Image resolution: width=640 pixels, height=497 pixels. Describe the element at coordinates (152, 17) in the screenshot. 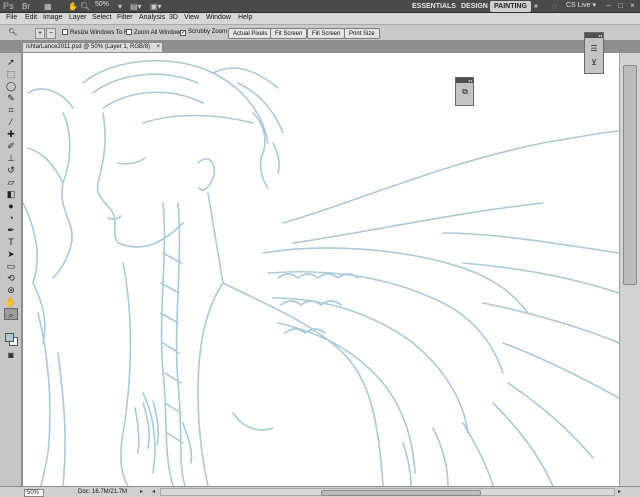

I see `menu-analysis: Analysis` at that location.